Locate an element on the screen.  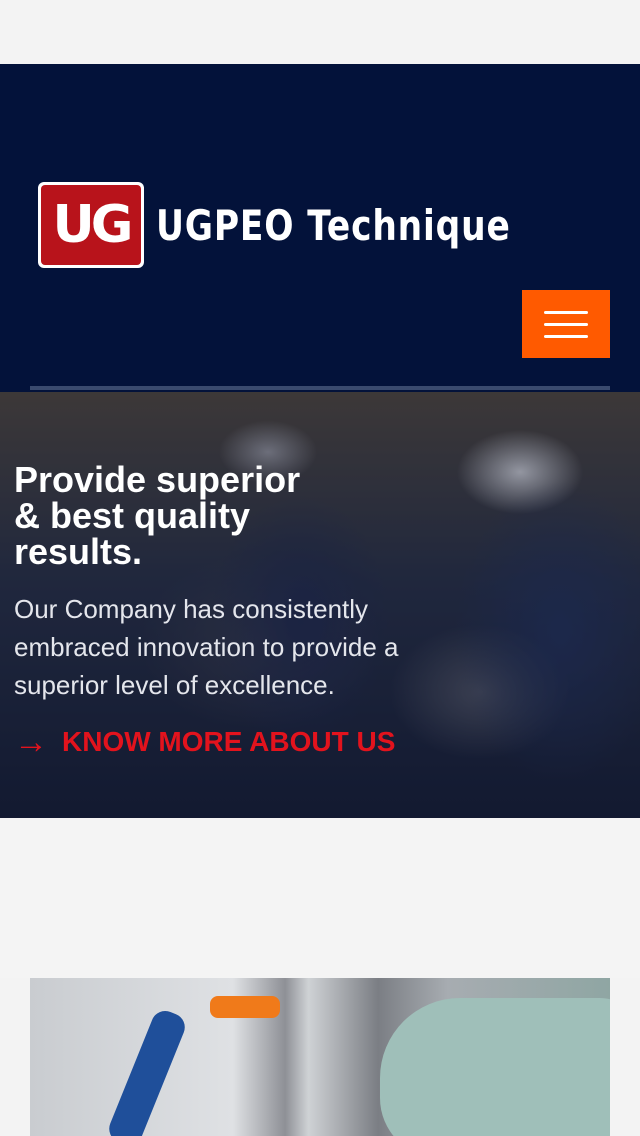
workshop-image is located at coordinates (320, 1057).